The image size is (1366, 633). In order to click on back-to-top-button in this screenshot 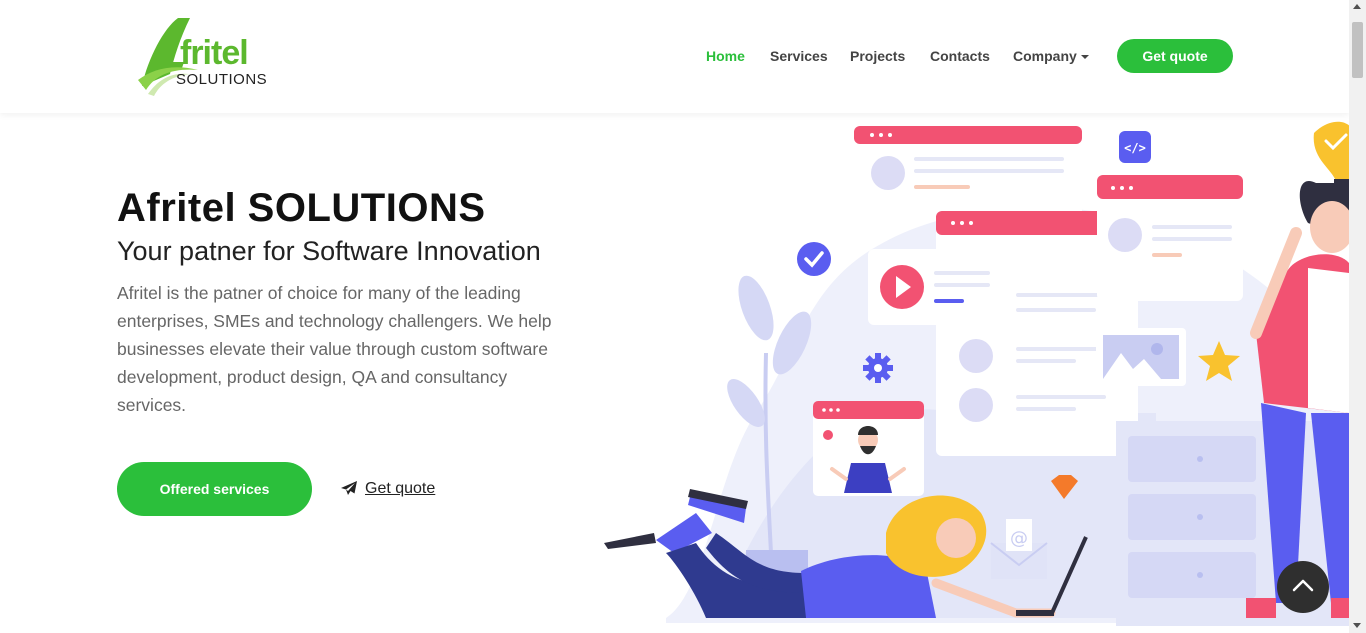, I will do `click(1303, 587)`.